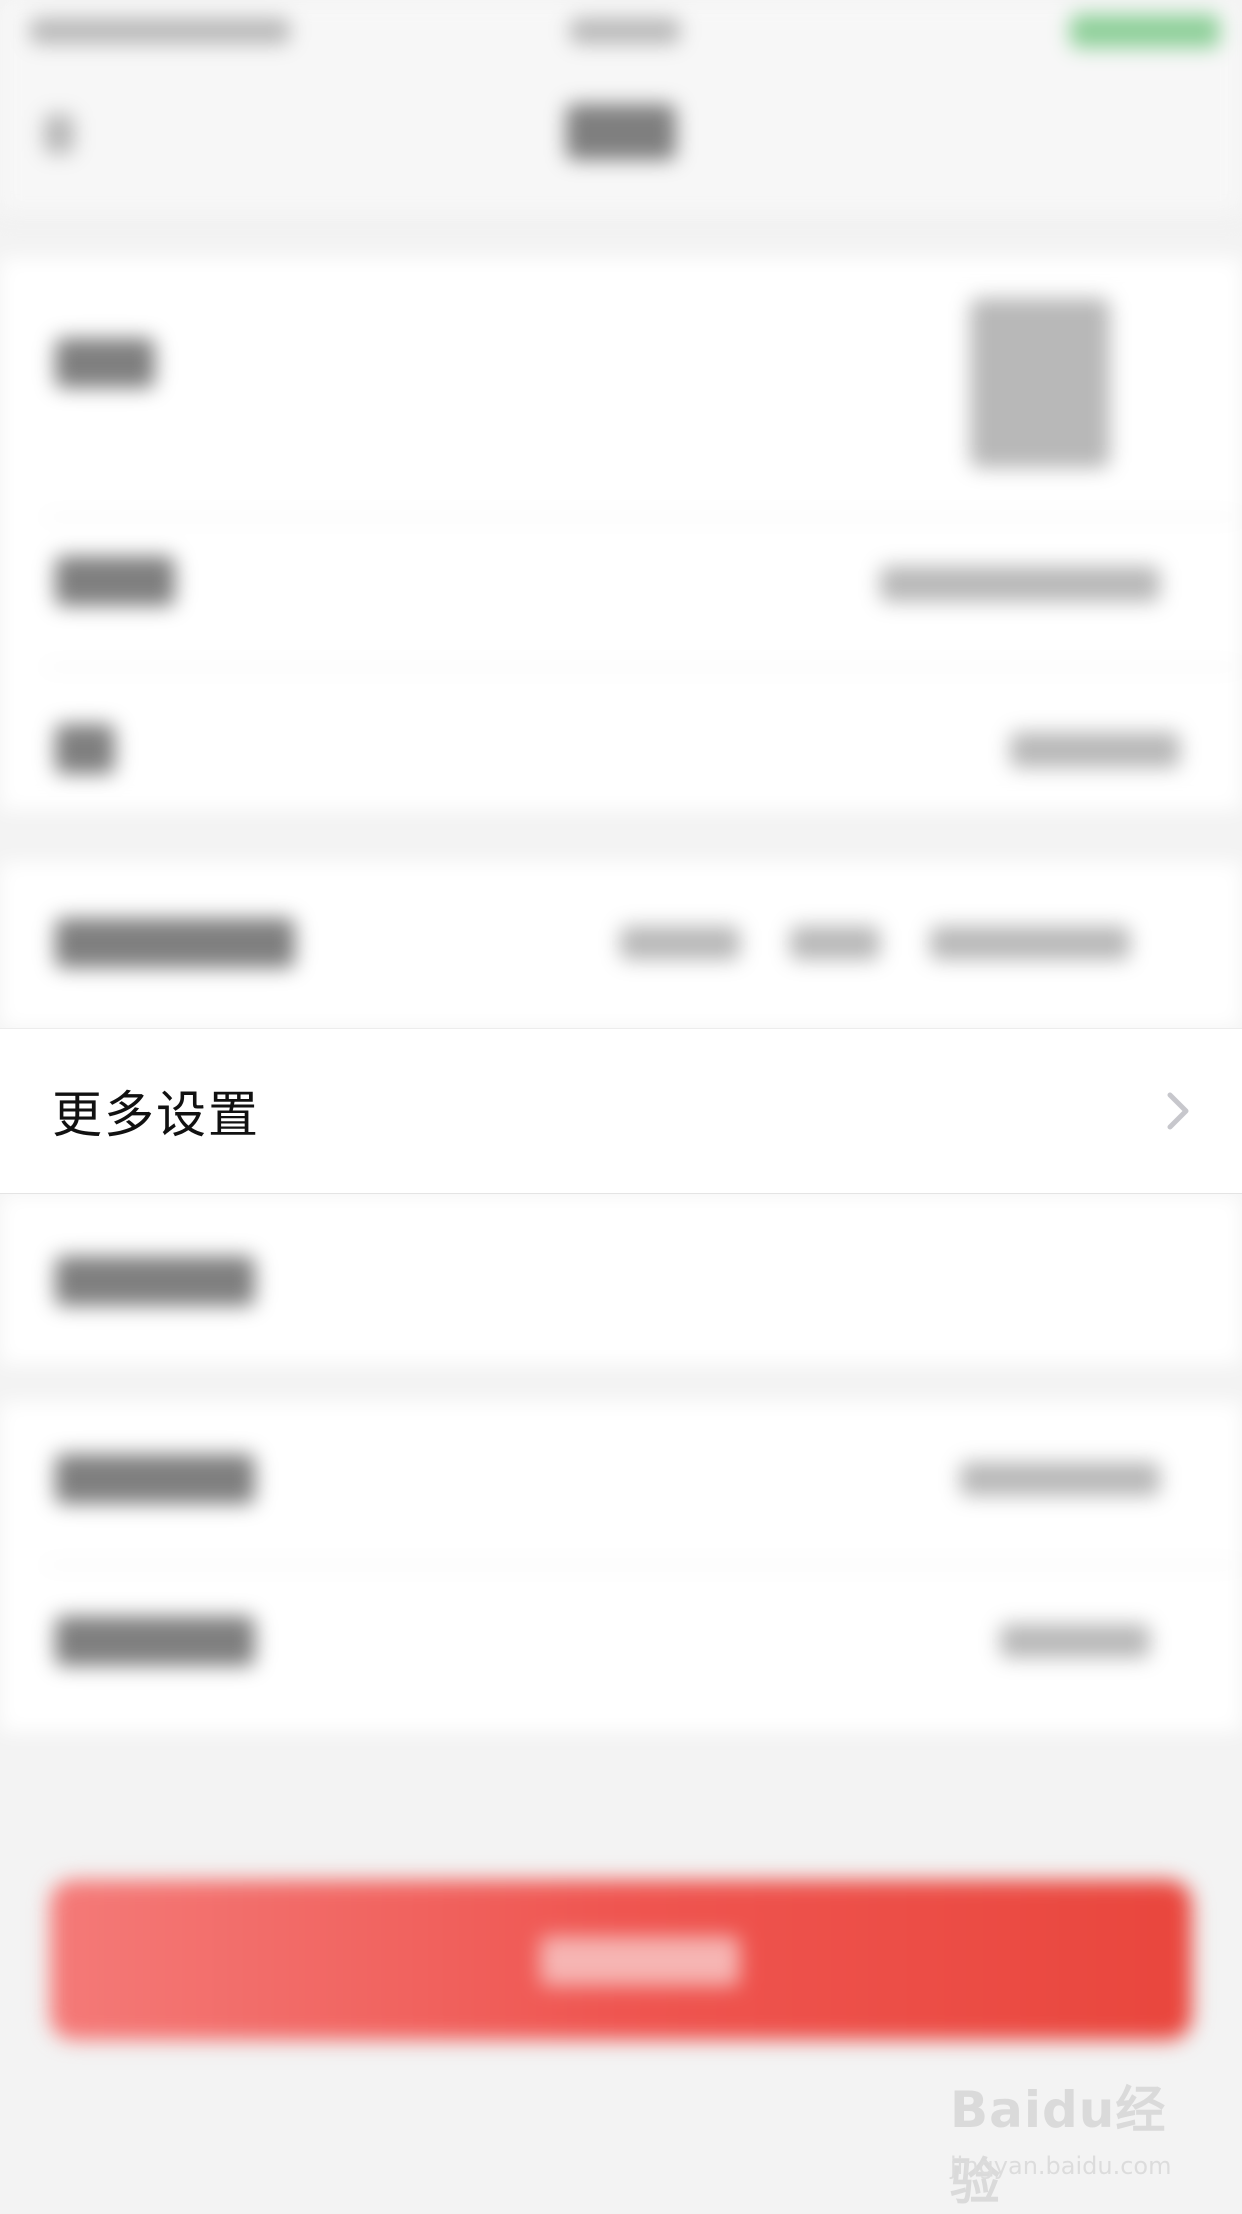 The height and width of the screenshot is (2214, 1242). I want to click on more-settings-label: 更多设置, so click(156, 1115).